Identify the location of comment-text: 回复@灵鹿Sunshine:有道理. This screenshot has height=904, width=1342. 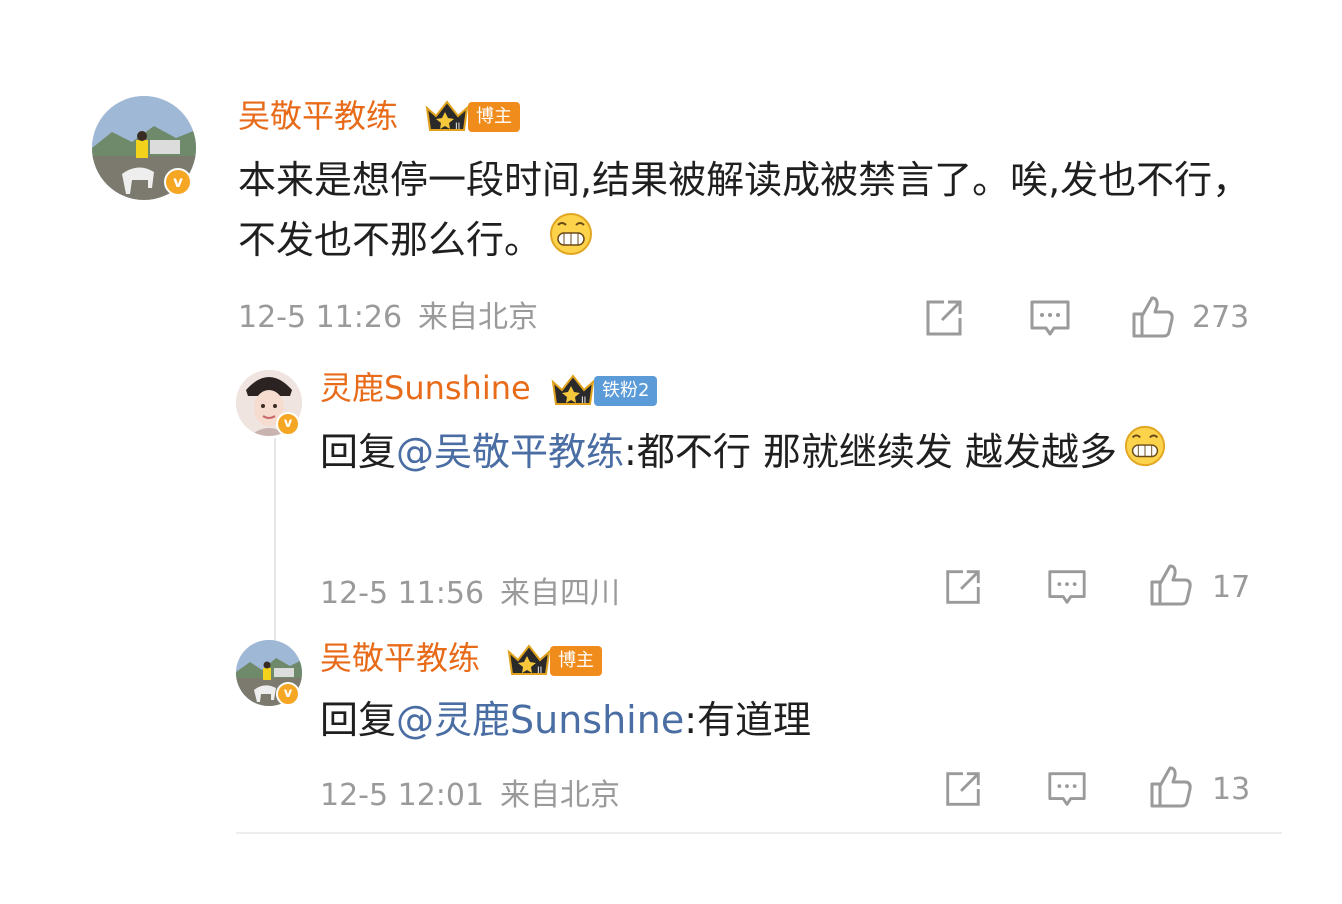
(785, 720).